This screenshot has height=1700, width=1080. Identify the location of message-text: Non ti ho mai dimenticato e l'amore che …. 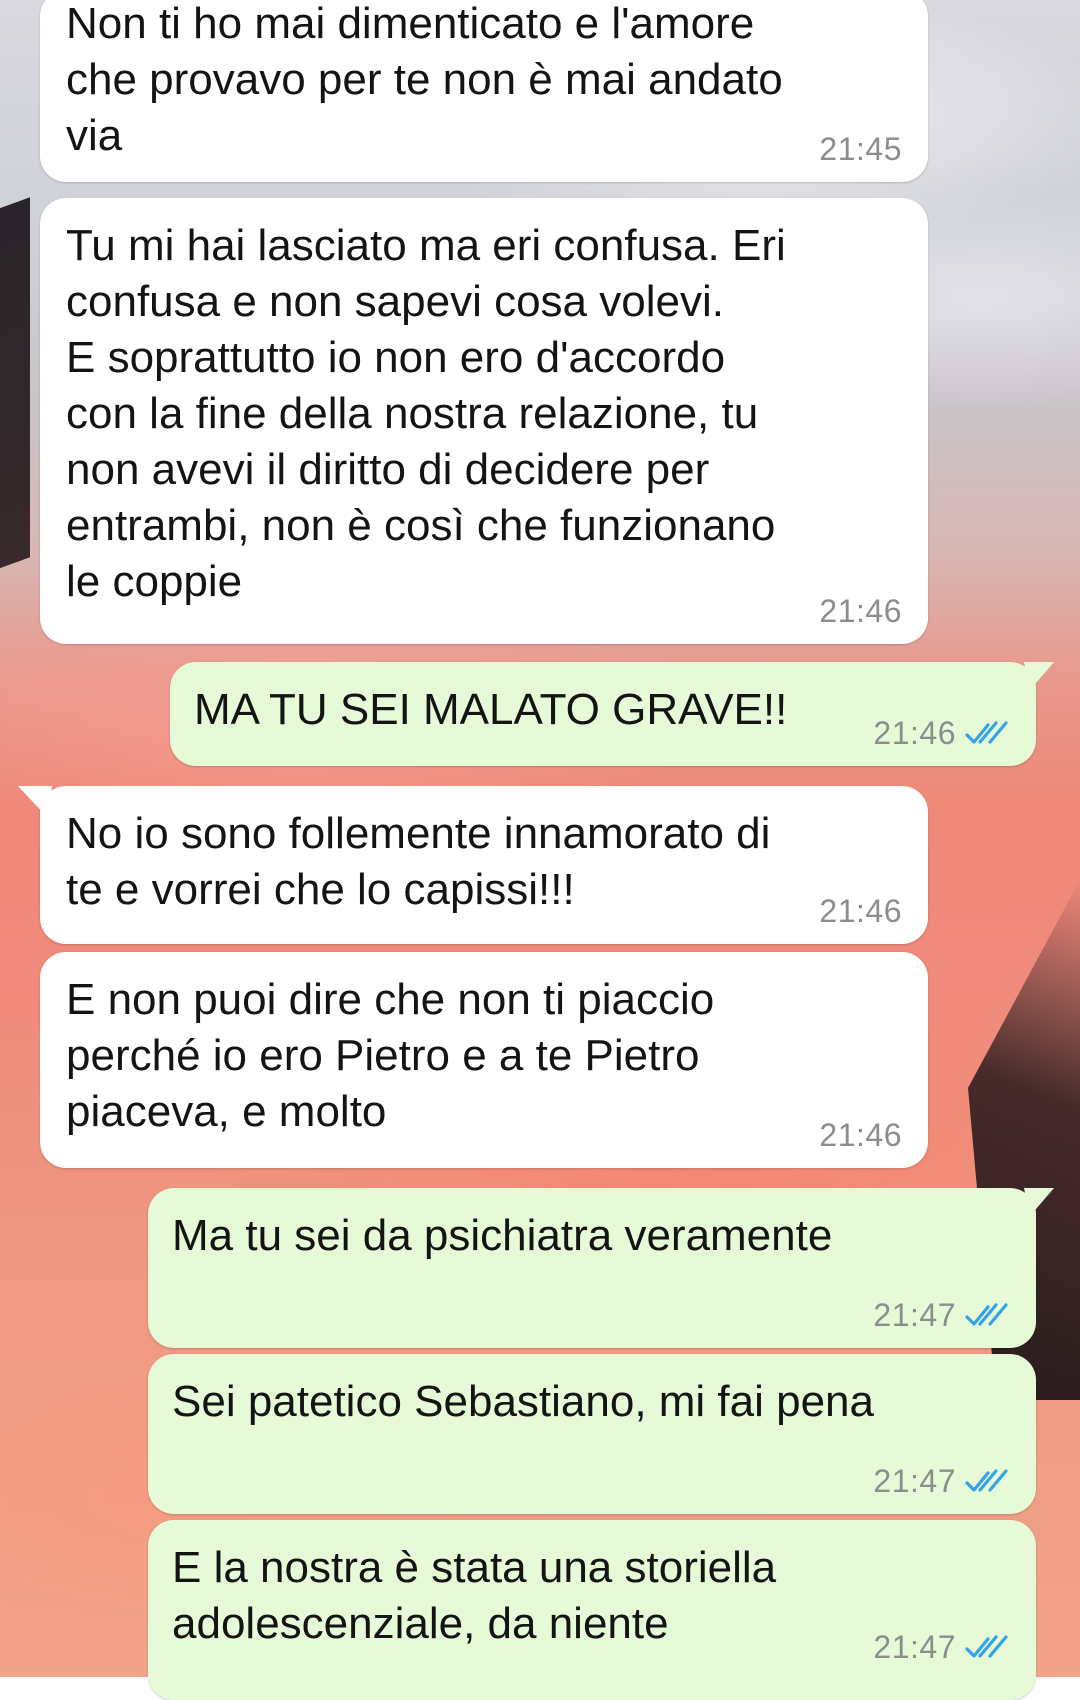
(424, 80).